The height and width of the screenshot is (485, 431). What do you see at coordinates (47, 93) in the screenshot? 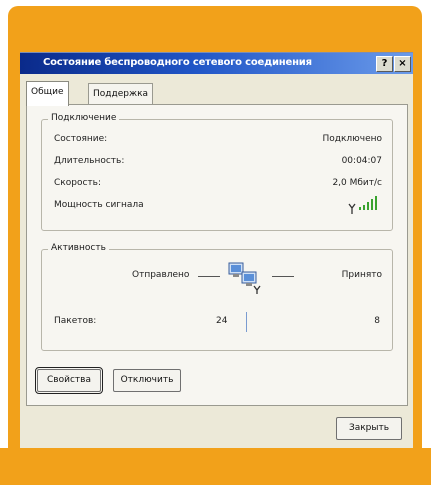
I see `tab-general: Общие` at bounding box center [47, 93].